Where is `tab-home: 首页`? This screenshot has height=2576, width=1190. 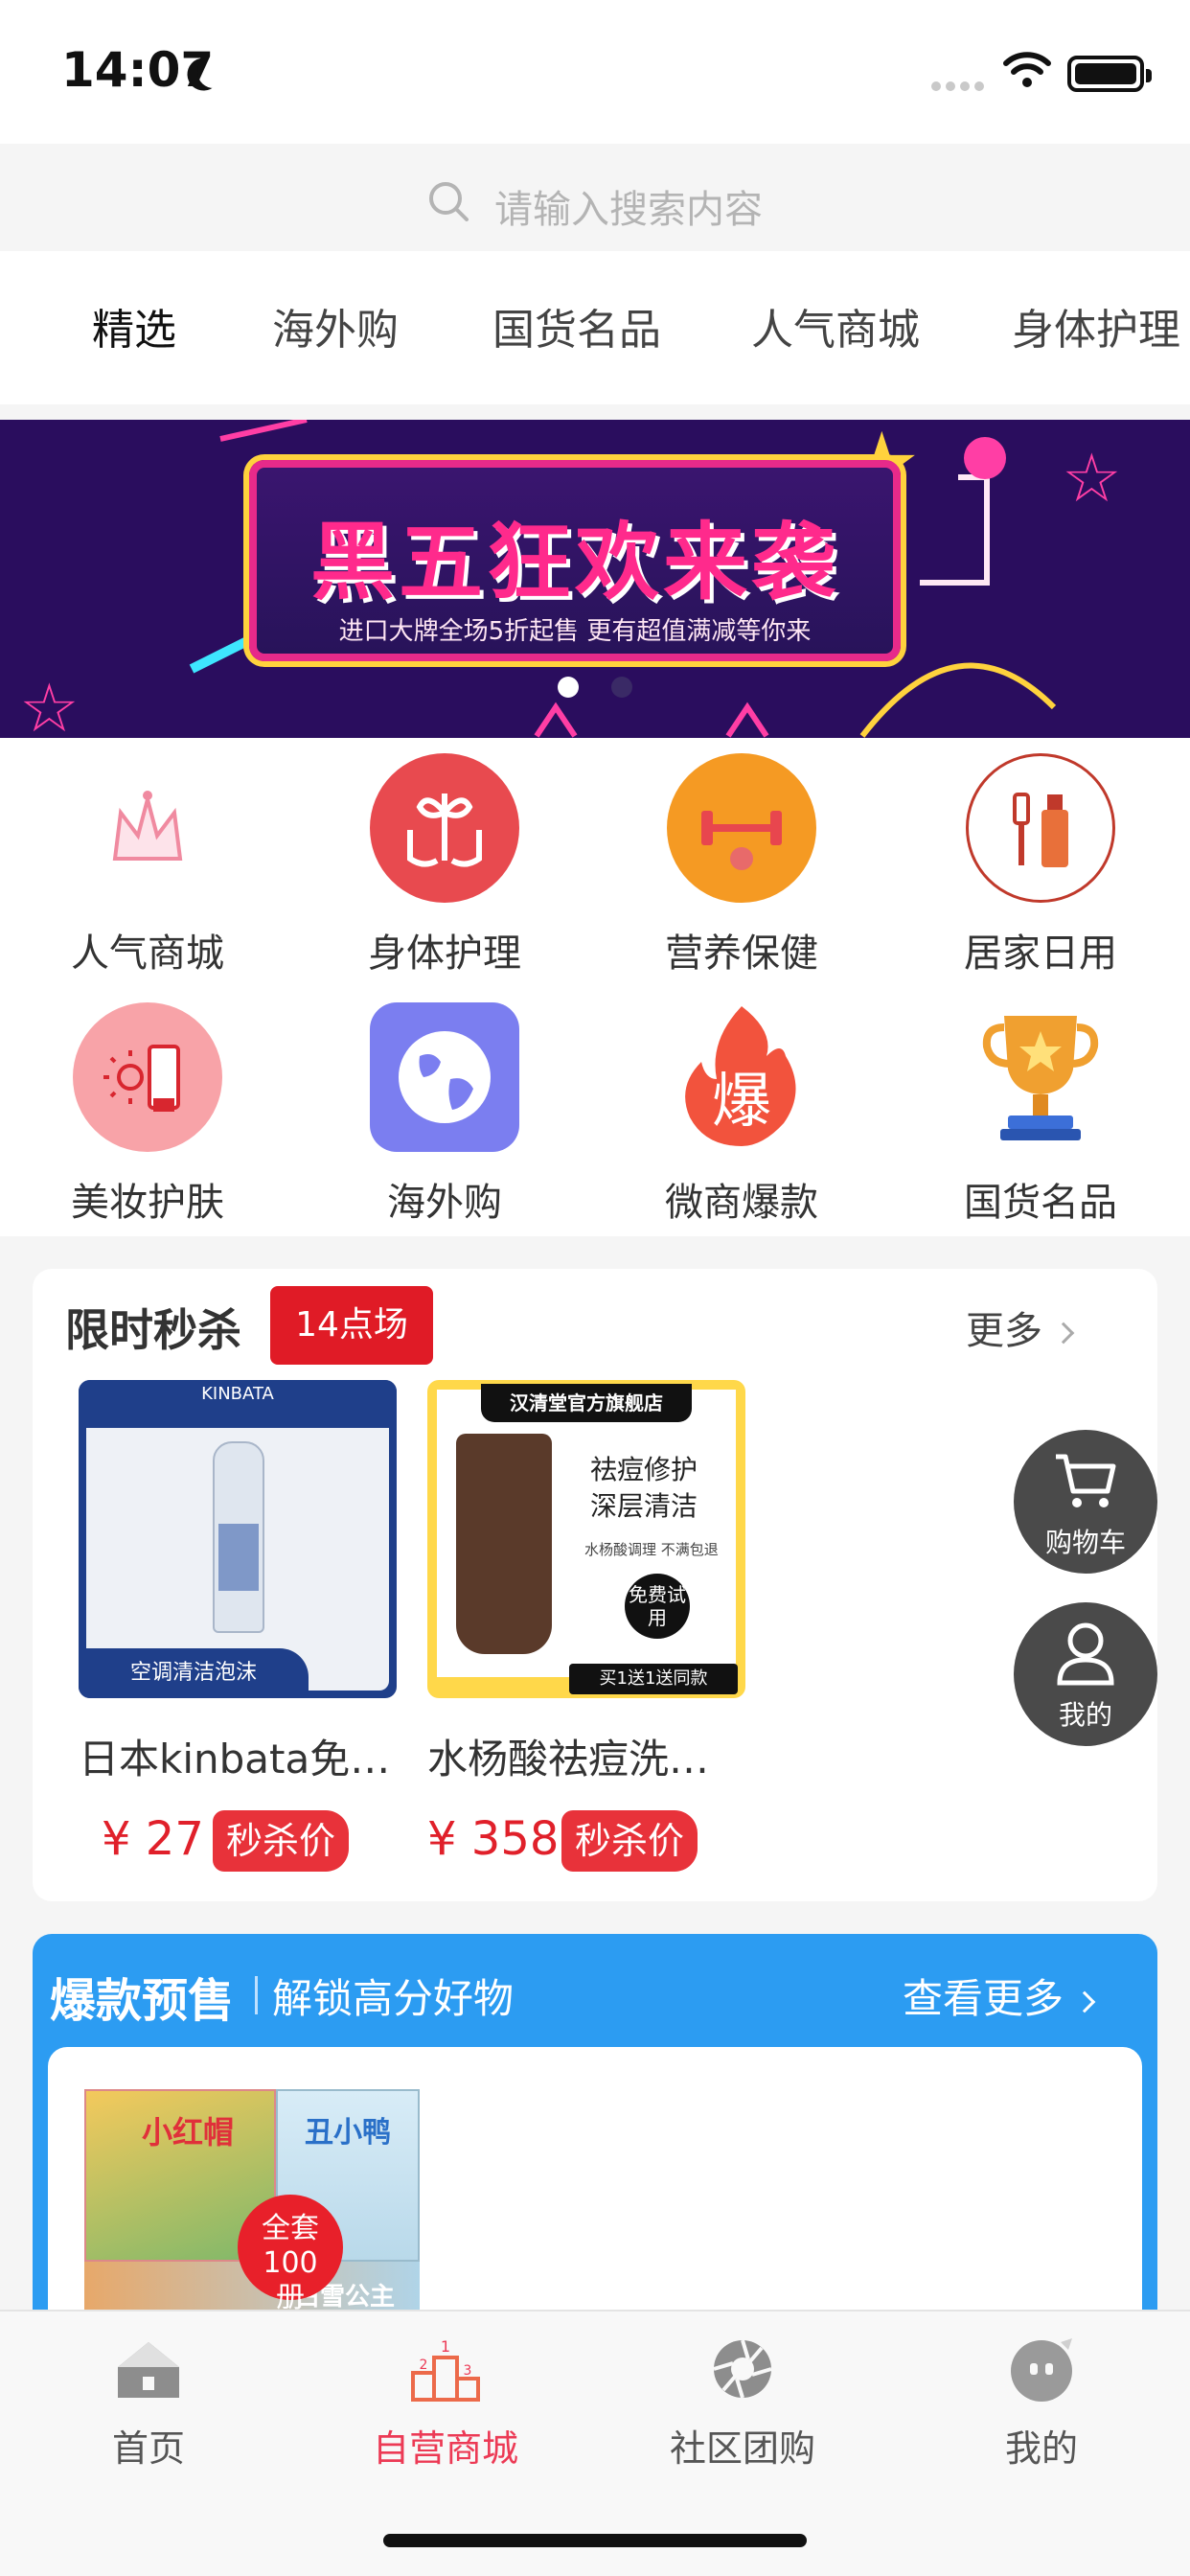
tab-home: 首页 is located at coordinates (148, 2402).